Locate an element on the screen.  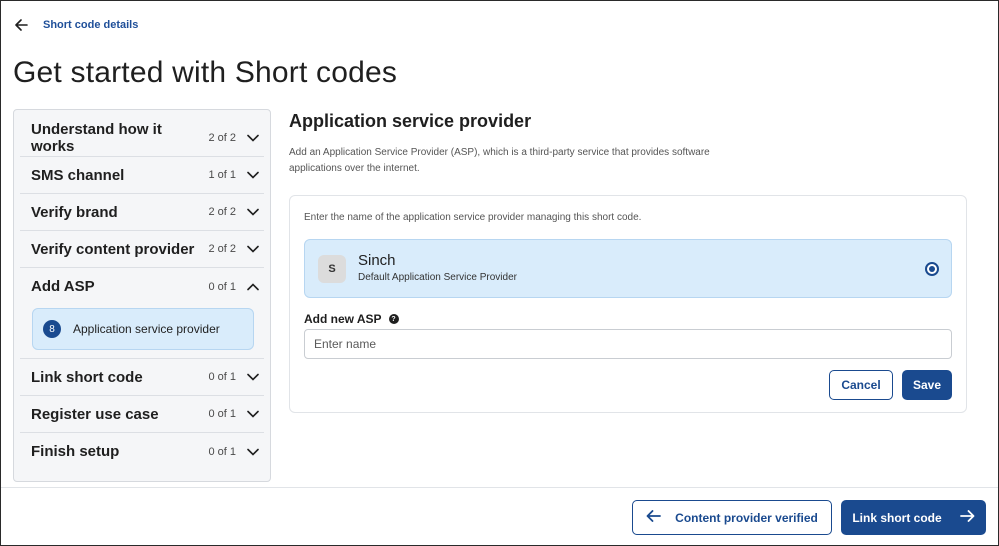
step-add-asp: Add ASP 0 of 1 is located at coordinates (142, 286).